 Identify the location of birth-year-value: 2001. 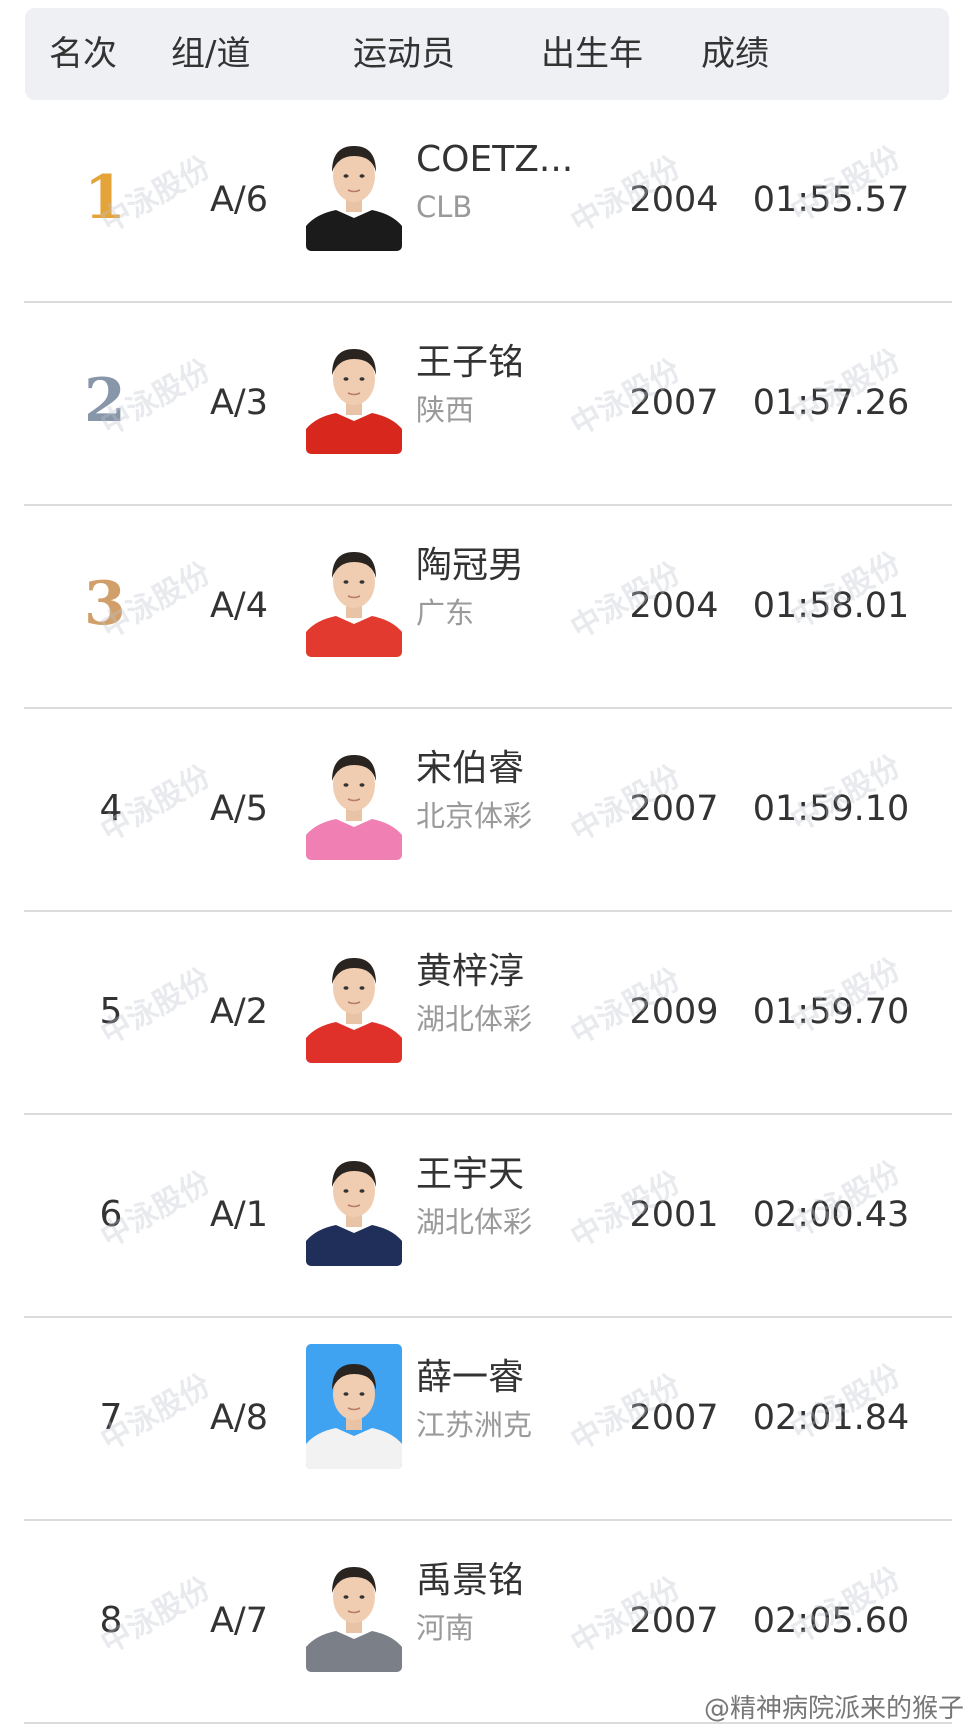
(674, 1215).